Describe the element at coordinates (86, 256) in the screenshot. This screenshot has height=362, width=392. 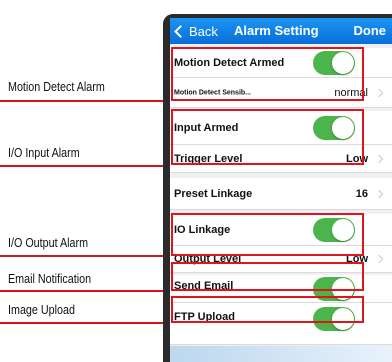
I see `annotation-line-output` at that location.